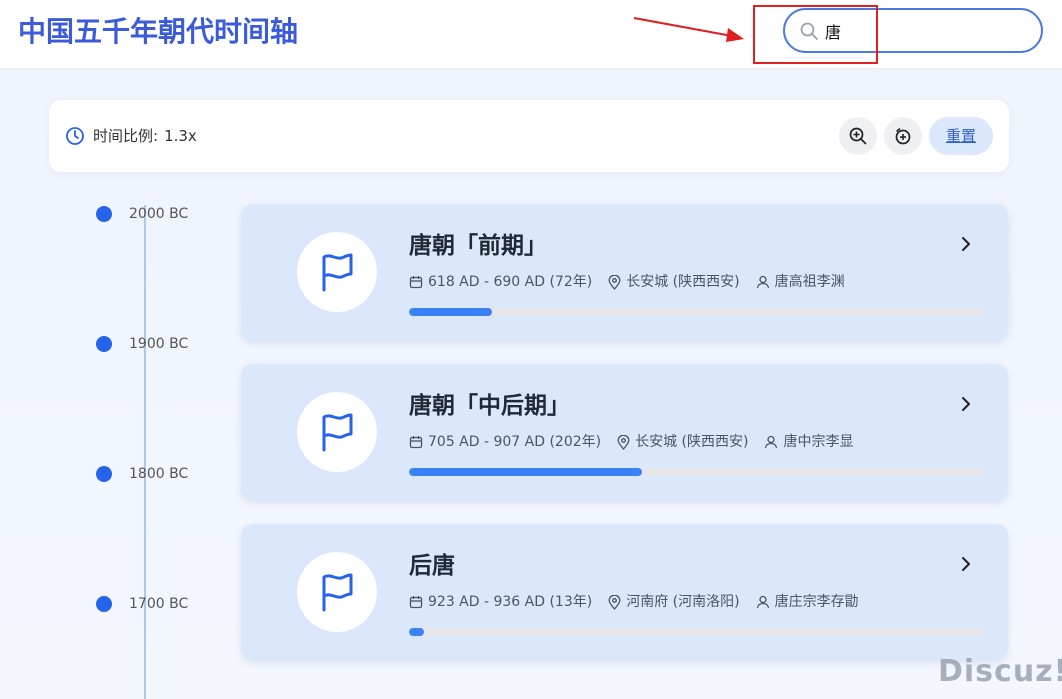 Image resolution: width=1062 pixels, height=699 pixels. I want to click on zoom-in-icon, so click(858, 136).